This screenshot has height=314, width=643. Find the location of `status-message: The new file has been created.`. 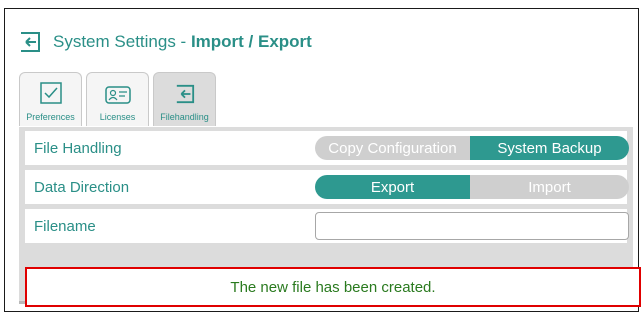

status-message: The new file has been created. is located at coordinates (333, 287).